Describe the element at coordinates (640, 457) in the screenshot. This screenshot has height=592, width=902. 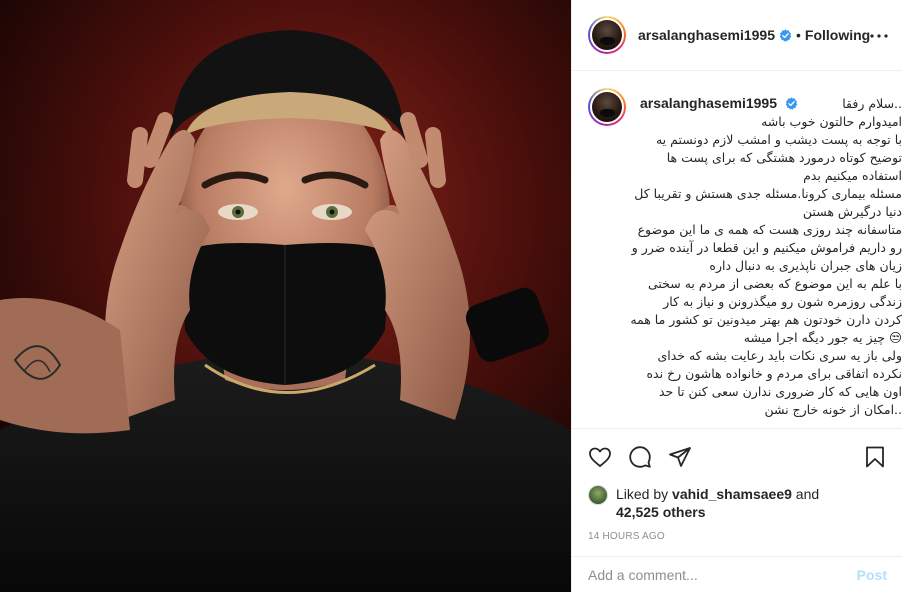
I see `comment-icon` at that location.